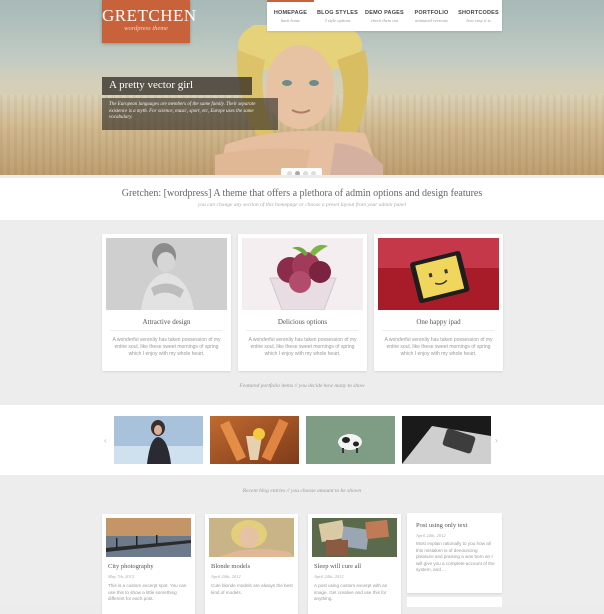  Describe the element at coordinates (337, 20) in the screenshot. I see `nav-sublabel: 3 style options` at that location.